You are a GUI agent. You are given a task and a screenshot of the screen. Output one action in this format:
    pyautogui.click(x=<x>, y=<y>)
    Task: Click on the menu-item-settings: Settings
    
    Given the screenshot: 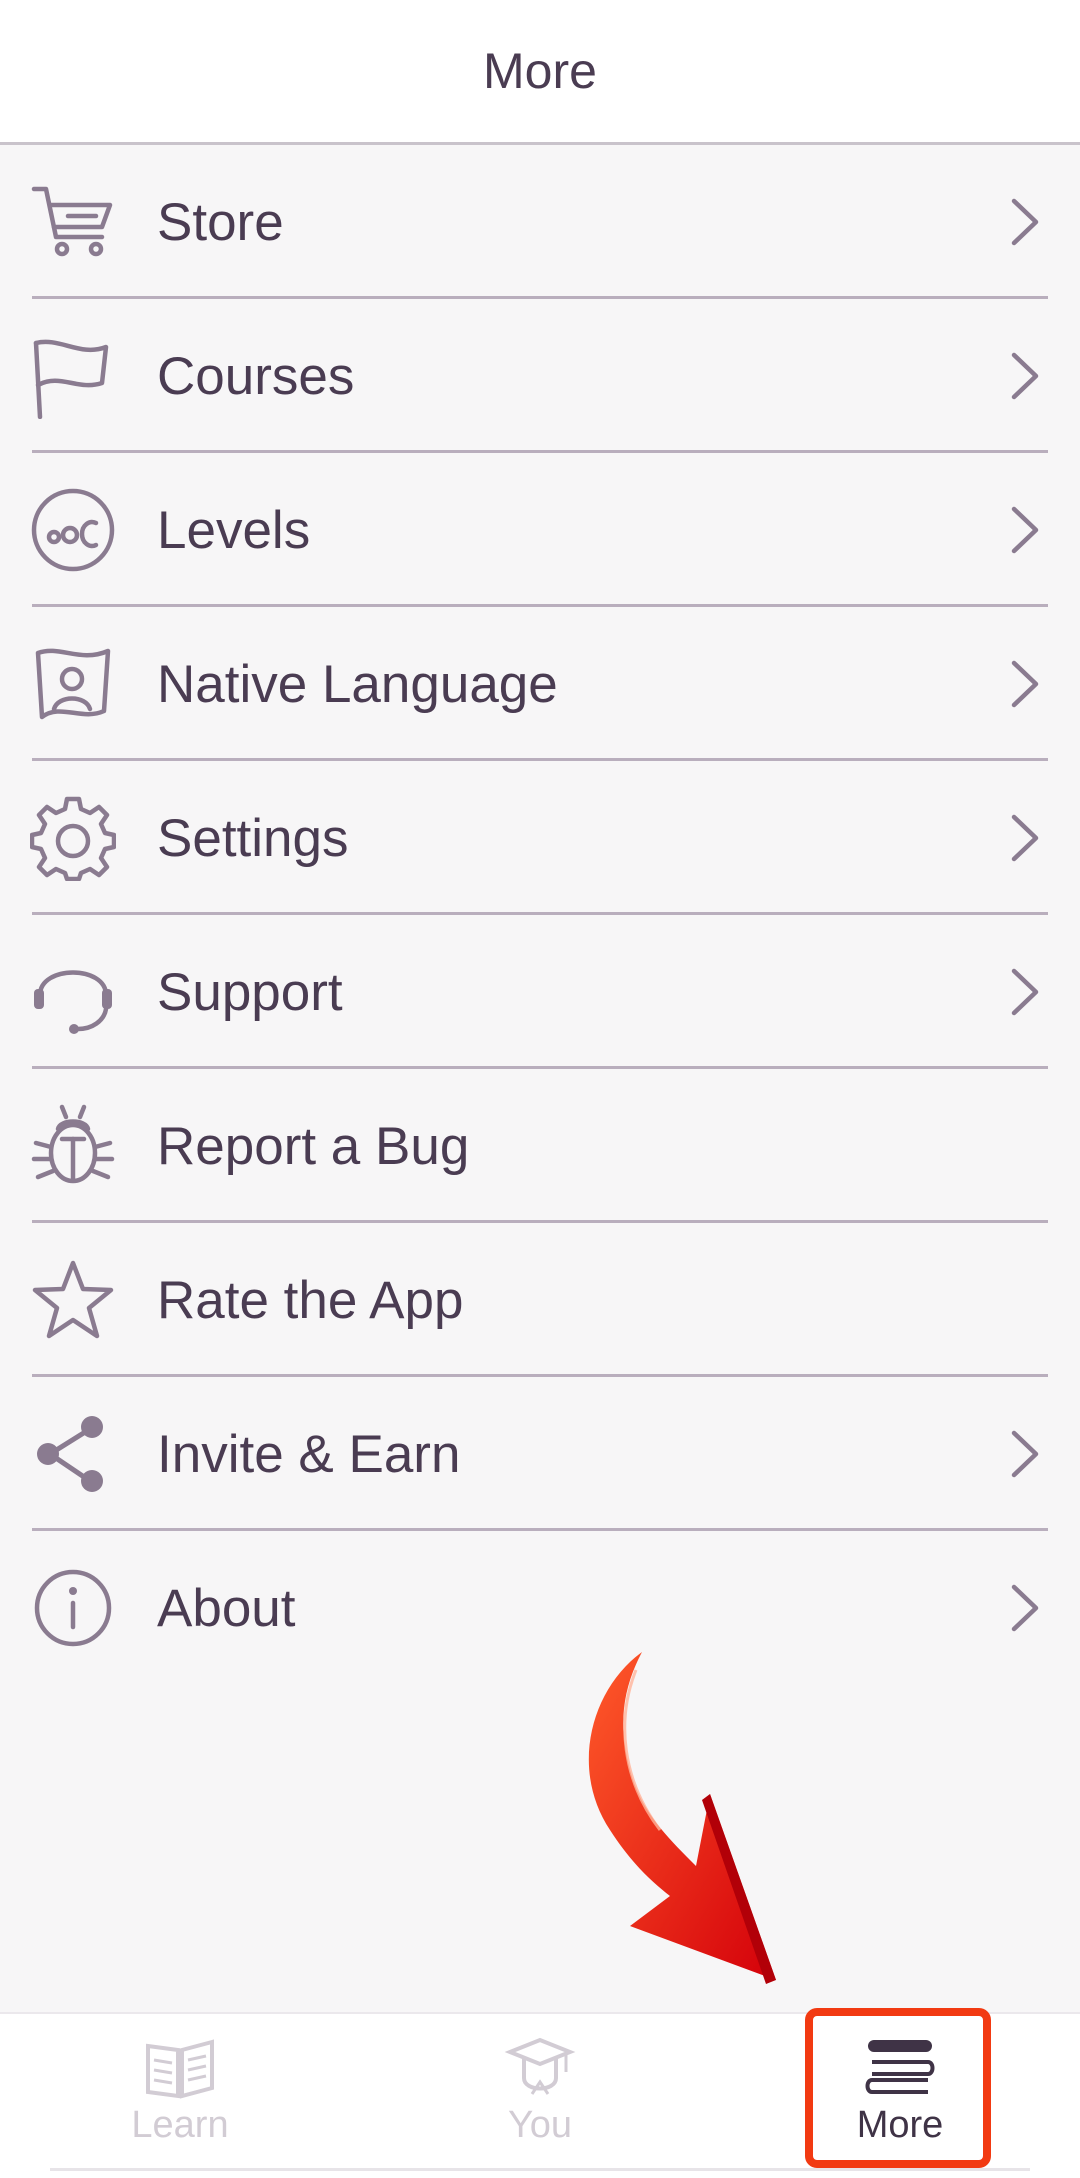 What is the action you would take?
    pyautogui.click(x=540, y=838)
    